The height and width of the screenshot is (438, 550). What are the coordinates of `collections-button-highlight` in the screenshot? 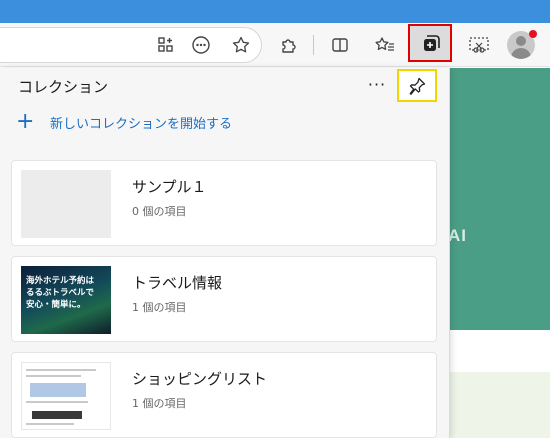 It's located at (430, 43).